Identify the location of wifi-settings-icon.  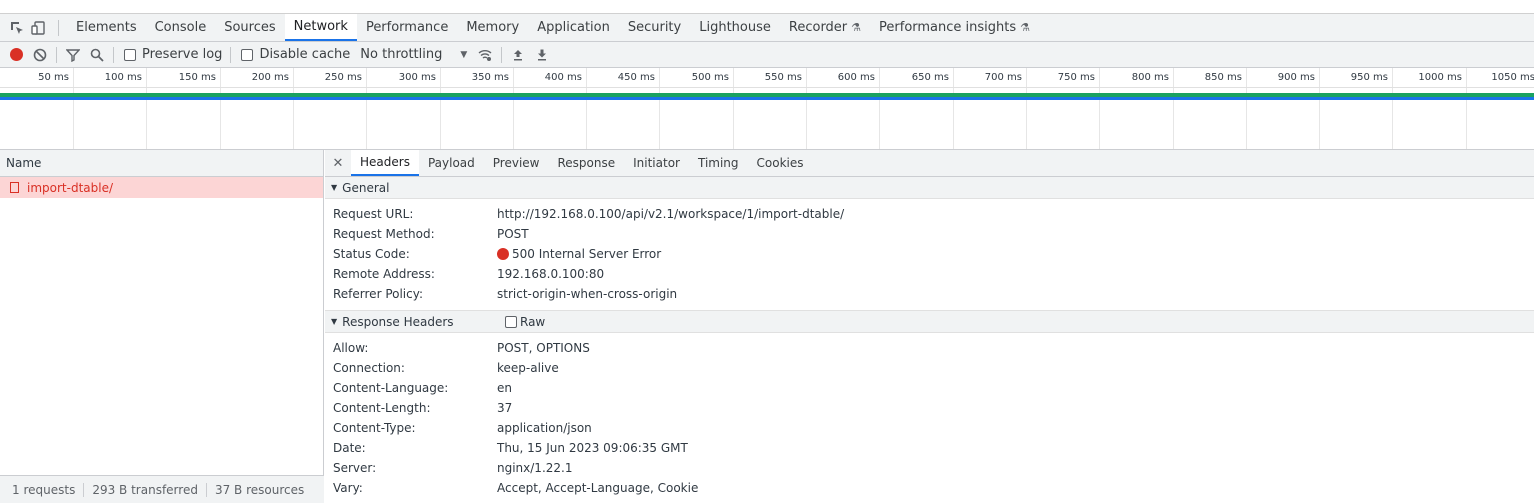
(485, 55).